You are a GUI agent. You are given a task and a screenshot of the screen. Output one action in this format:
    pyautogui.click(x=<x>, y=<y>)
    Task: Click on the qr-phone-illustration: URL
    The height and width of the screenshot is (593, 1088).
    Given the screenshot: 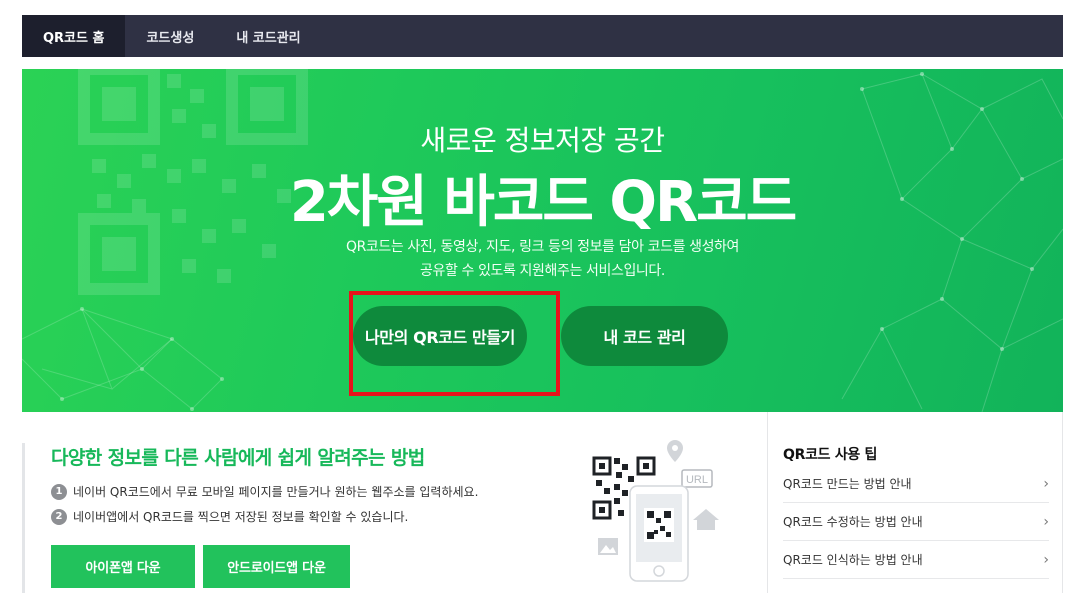 What is the action you would take?
    pyautogui.click(x=655, y=510)
    